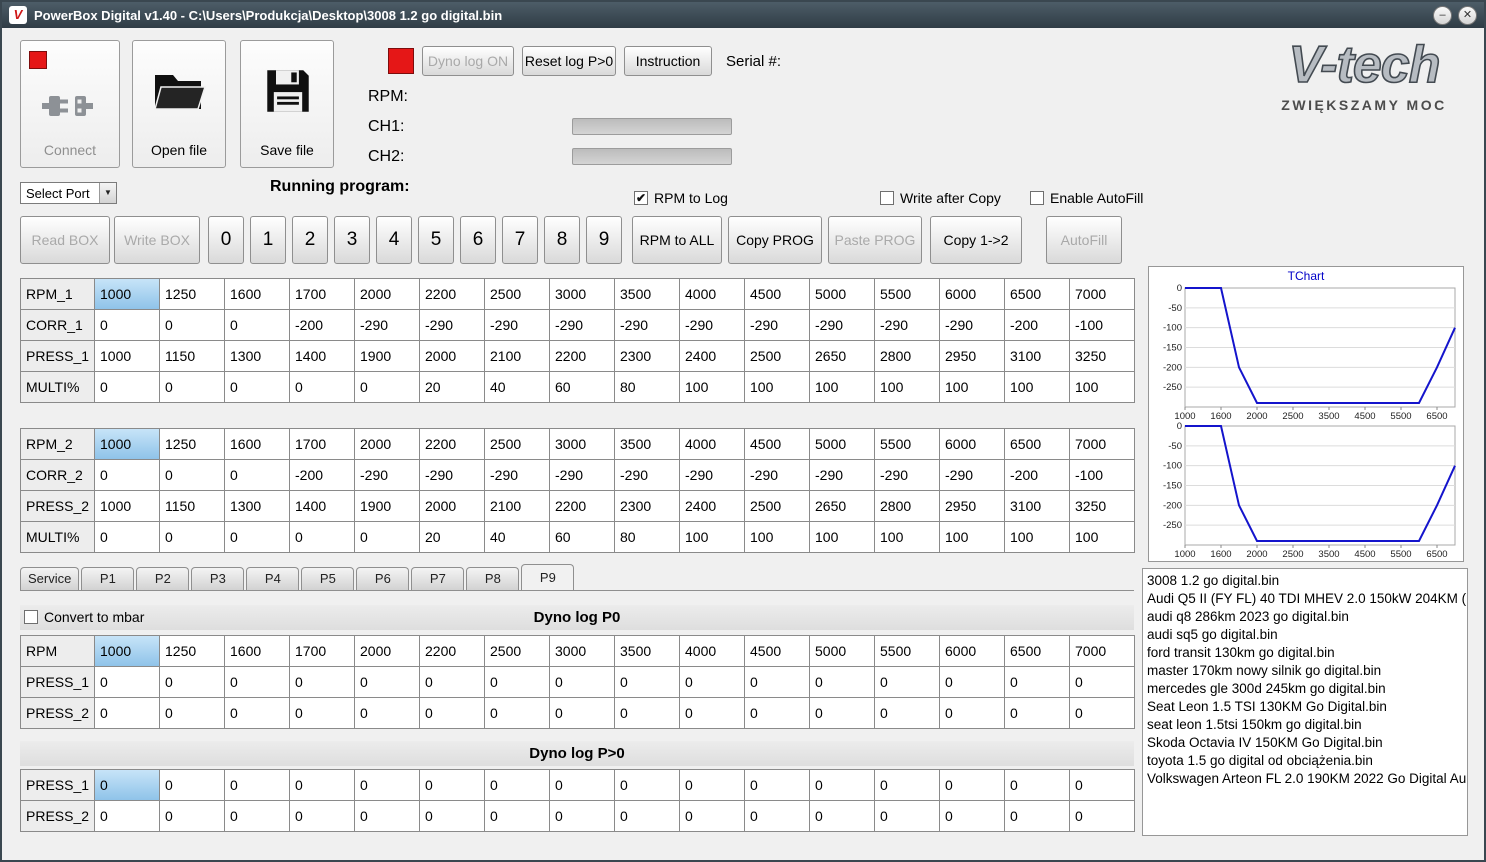  I want to click on cell-press-1-13: 0, so click(972, 682).